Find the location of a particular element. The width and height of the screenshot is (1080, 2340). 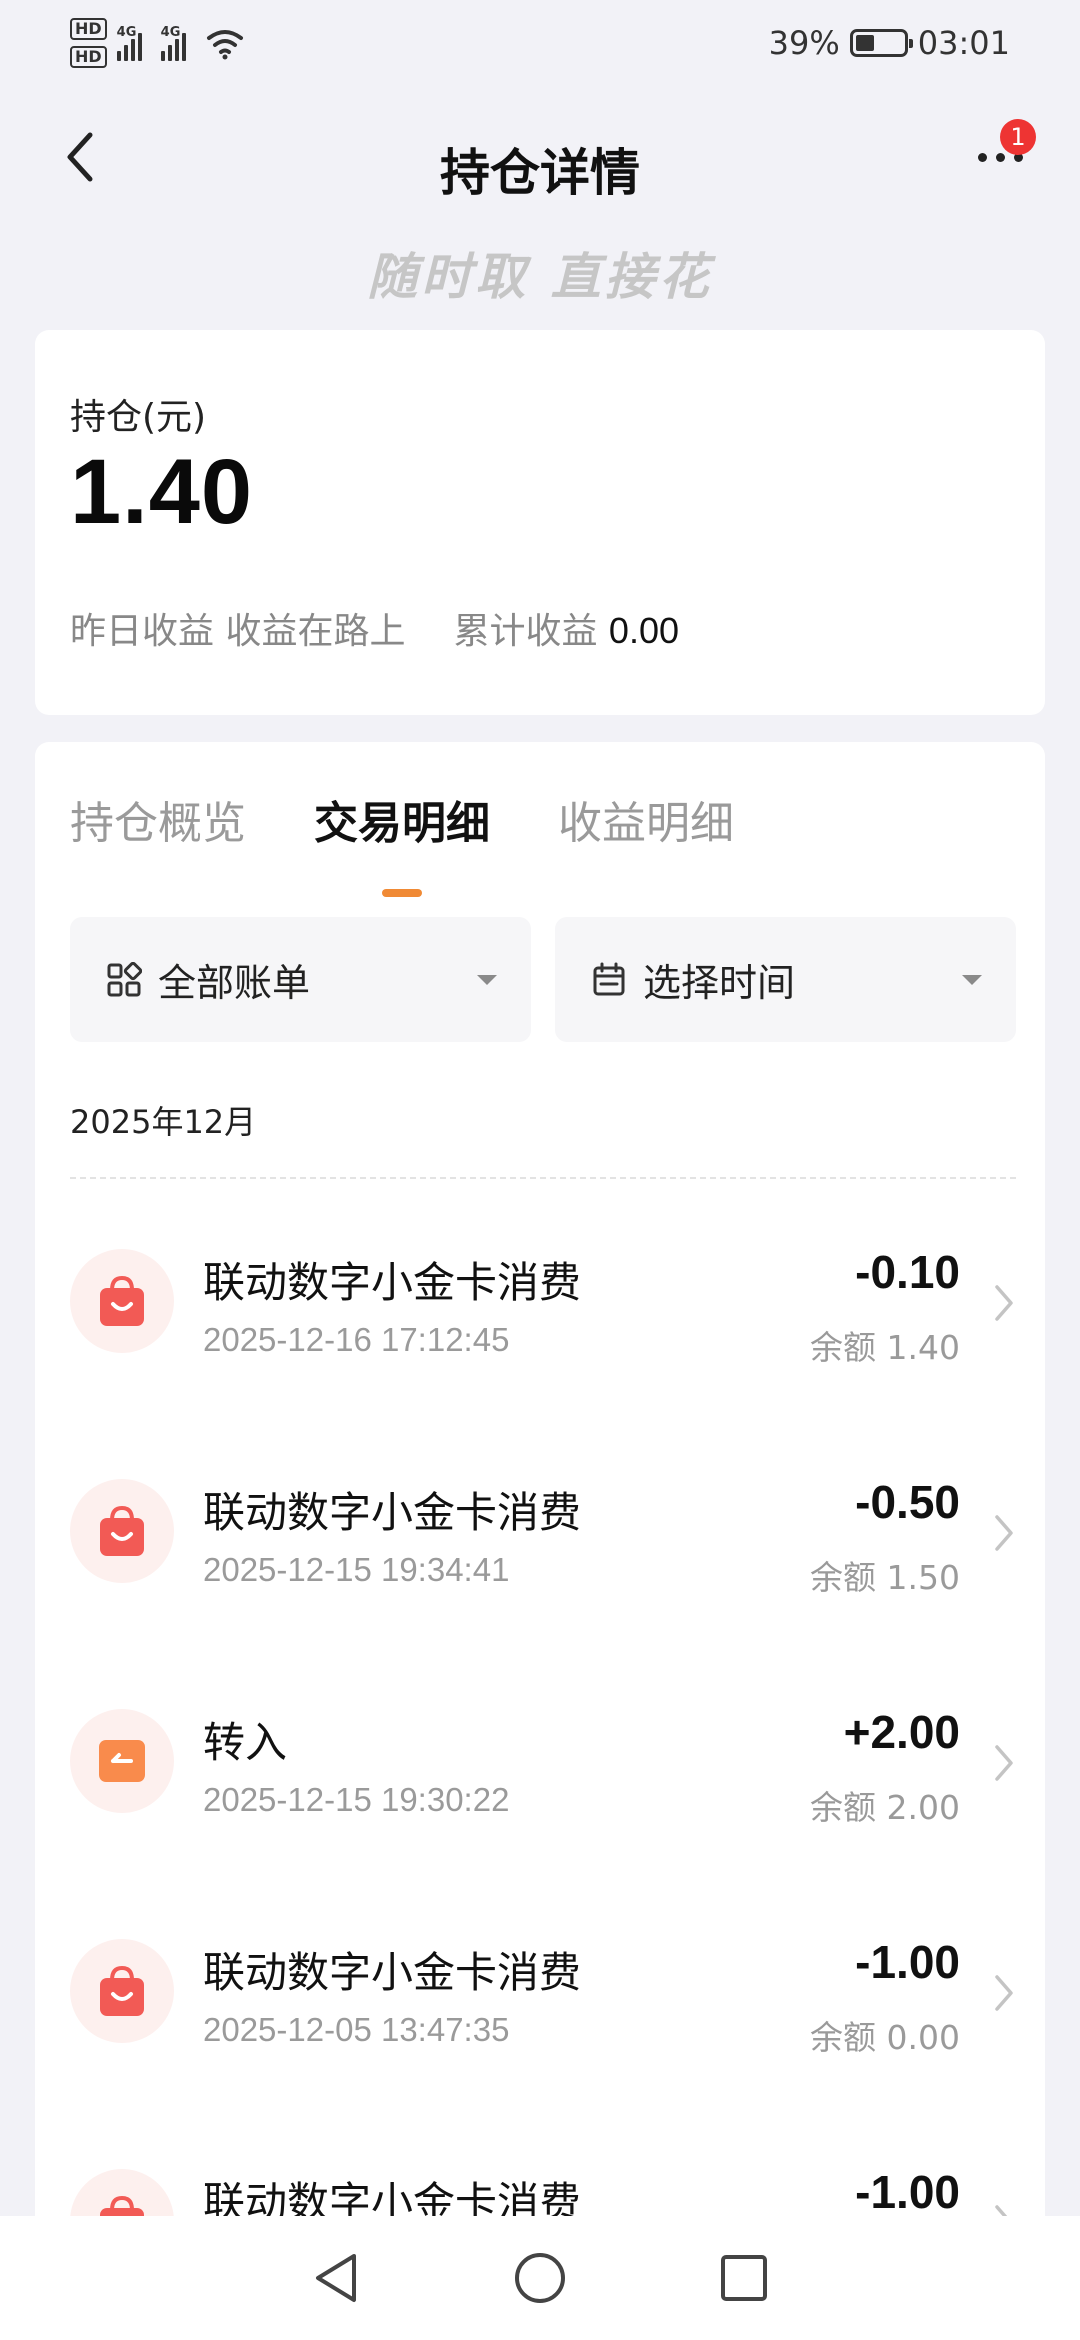

category-grid-icon is located at coordinates (124, 978).